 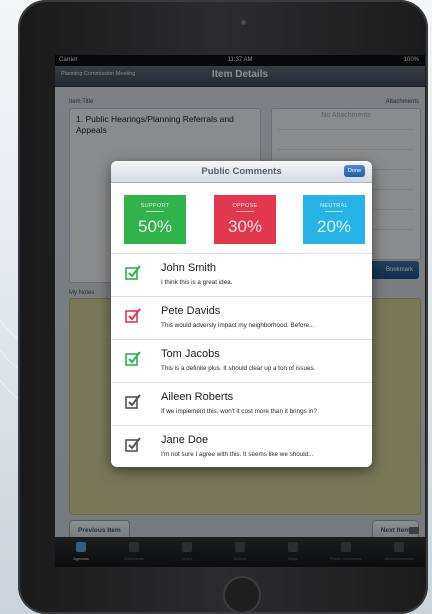 I want to click on stat-label: OPPOSE, so click(x=245, y=207).